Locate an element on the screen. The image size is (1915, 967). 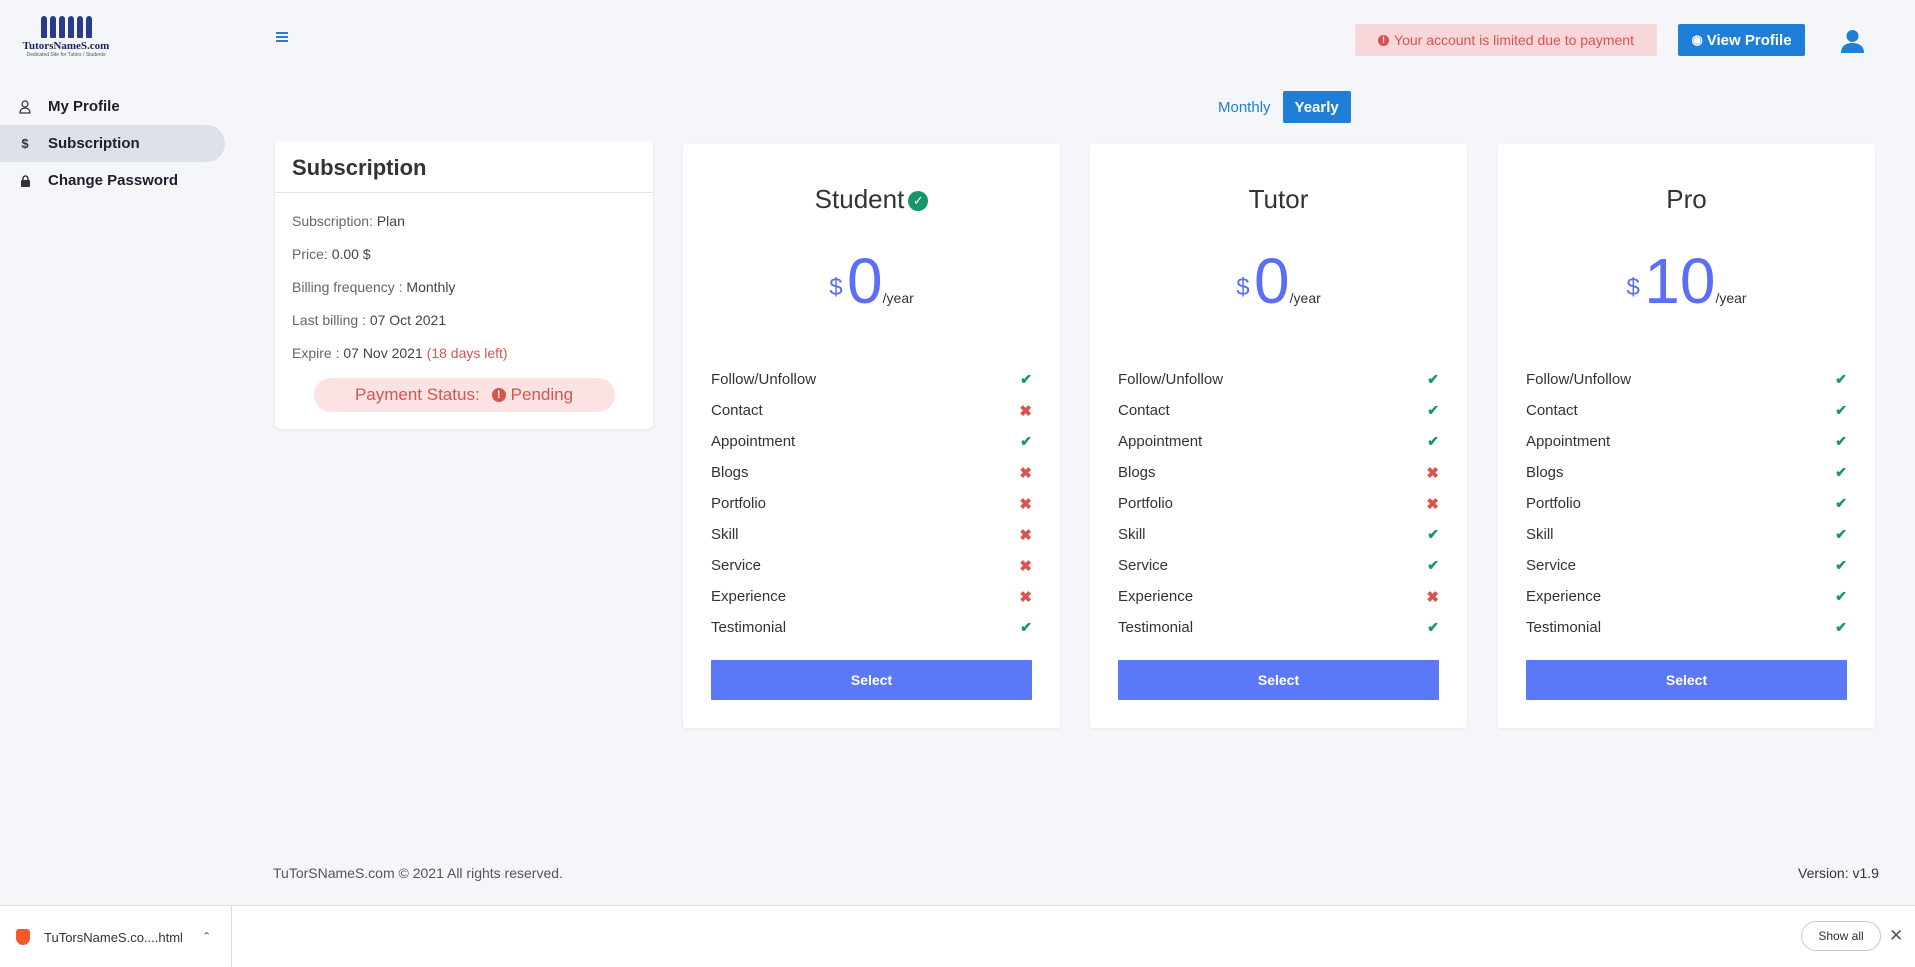
feature-item: Service ✖ is located at coordinates (871, 565).